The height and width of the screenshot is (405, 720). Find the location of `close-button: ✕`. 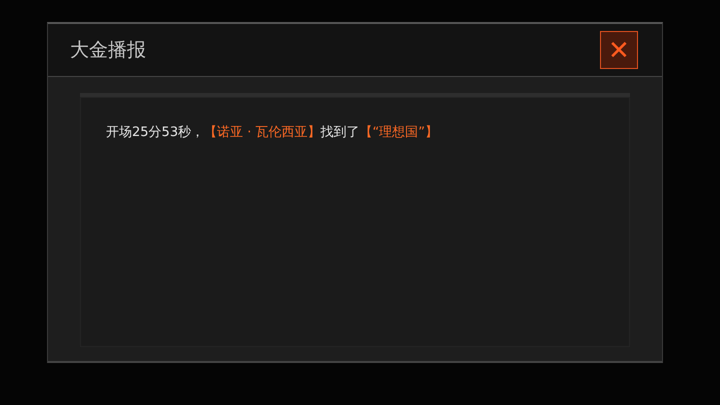

close-button: ✕ is located at coordinates (619, 50).